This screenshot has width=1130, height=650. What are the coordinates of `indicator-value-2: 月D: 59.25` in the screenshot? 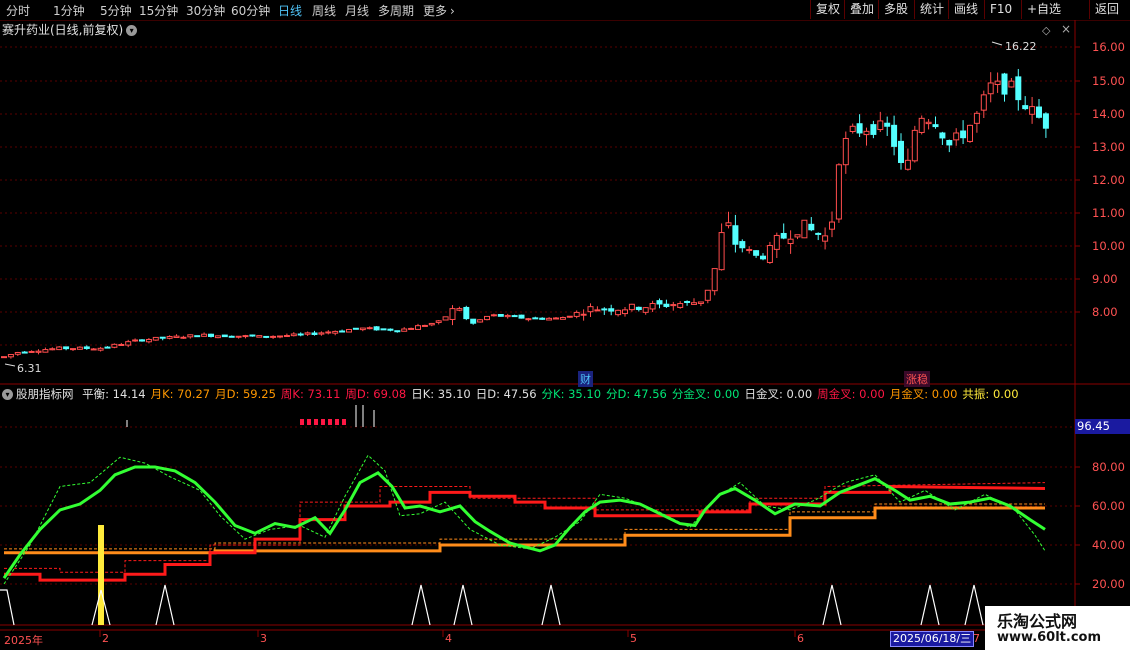 It's located at (245, 394).